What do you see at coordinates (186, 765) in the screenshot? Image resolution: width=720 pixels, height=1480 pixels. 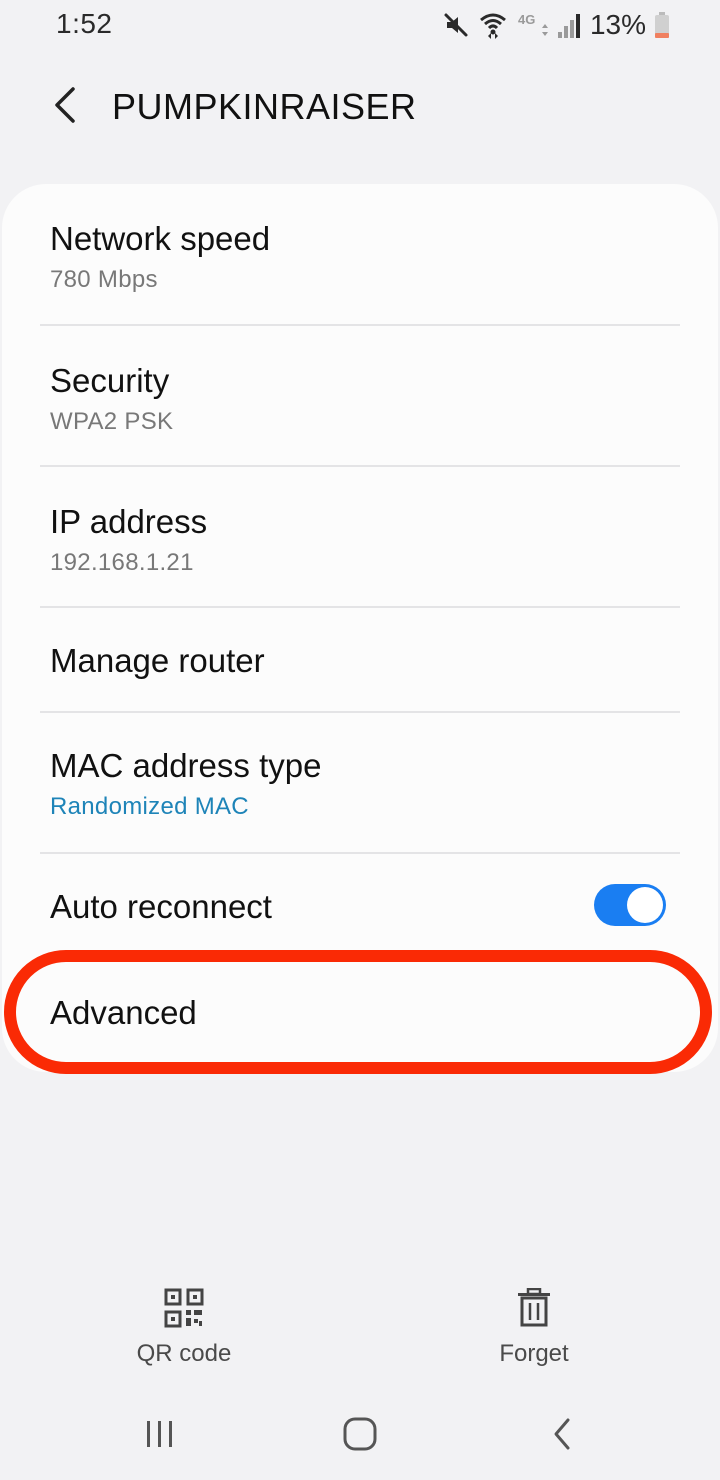 I see `mac-address-type-title: MAC address type` at bounding box center [186, 765].